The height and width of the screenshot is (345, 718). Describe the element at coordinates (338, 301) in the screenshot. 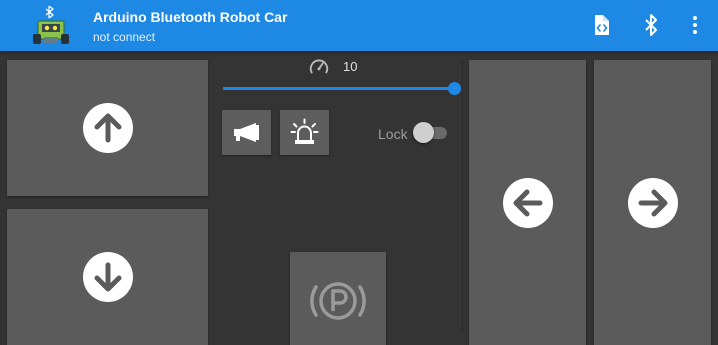

I see `parking-brake-icon` at that location.